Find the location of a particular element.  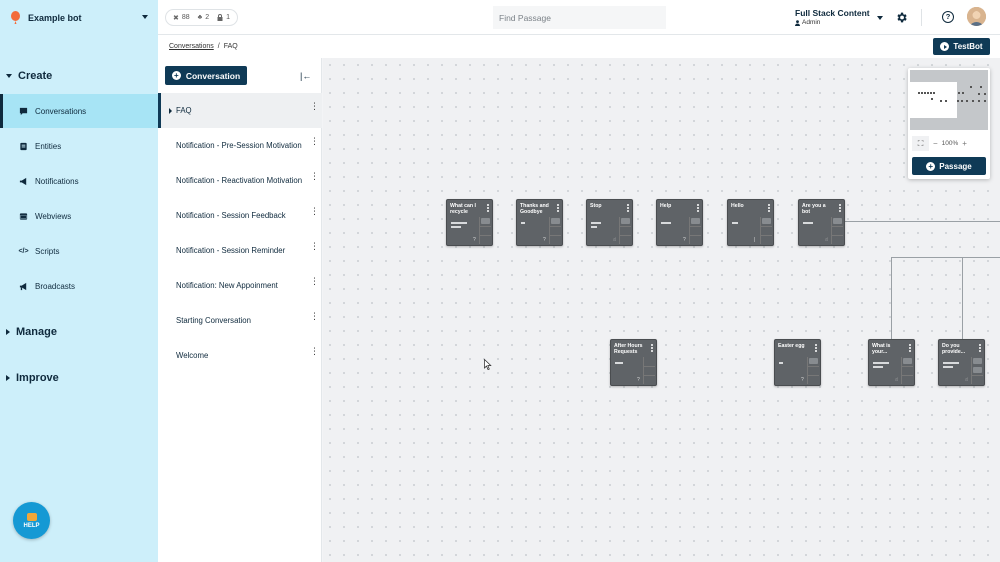

passage-node: Are you a bot ☝ is located at coordinates (821, 222).